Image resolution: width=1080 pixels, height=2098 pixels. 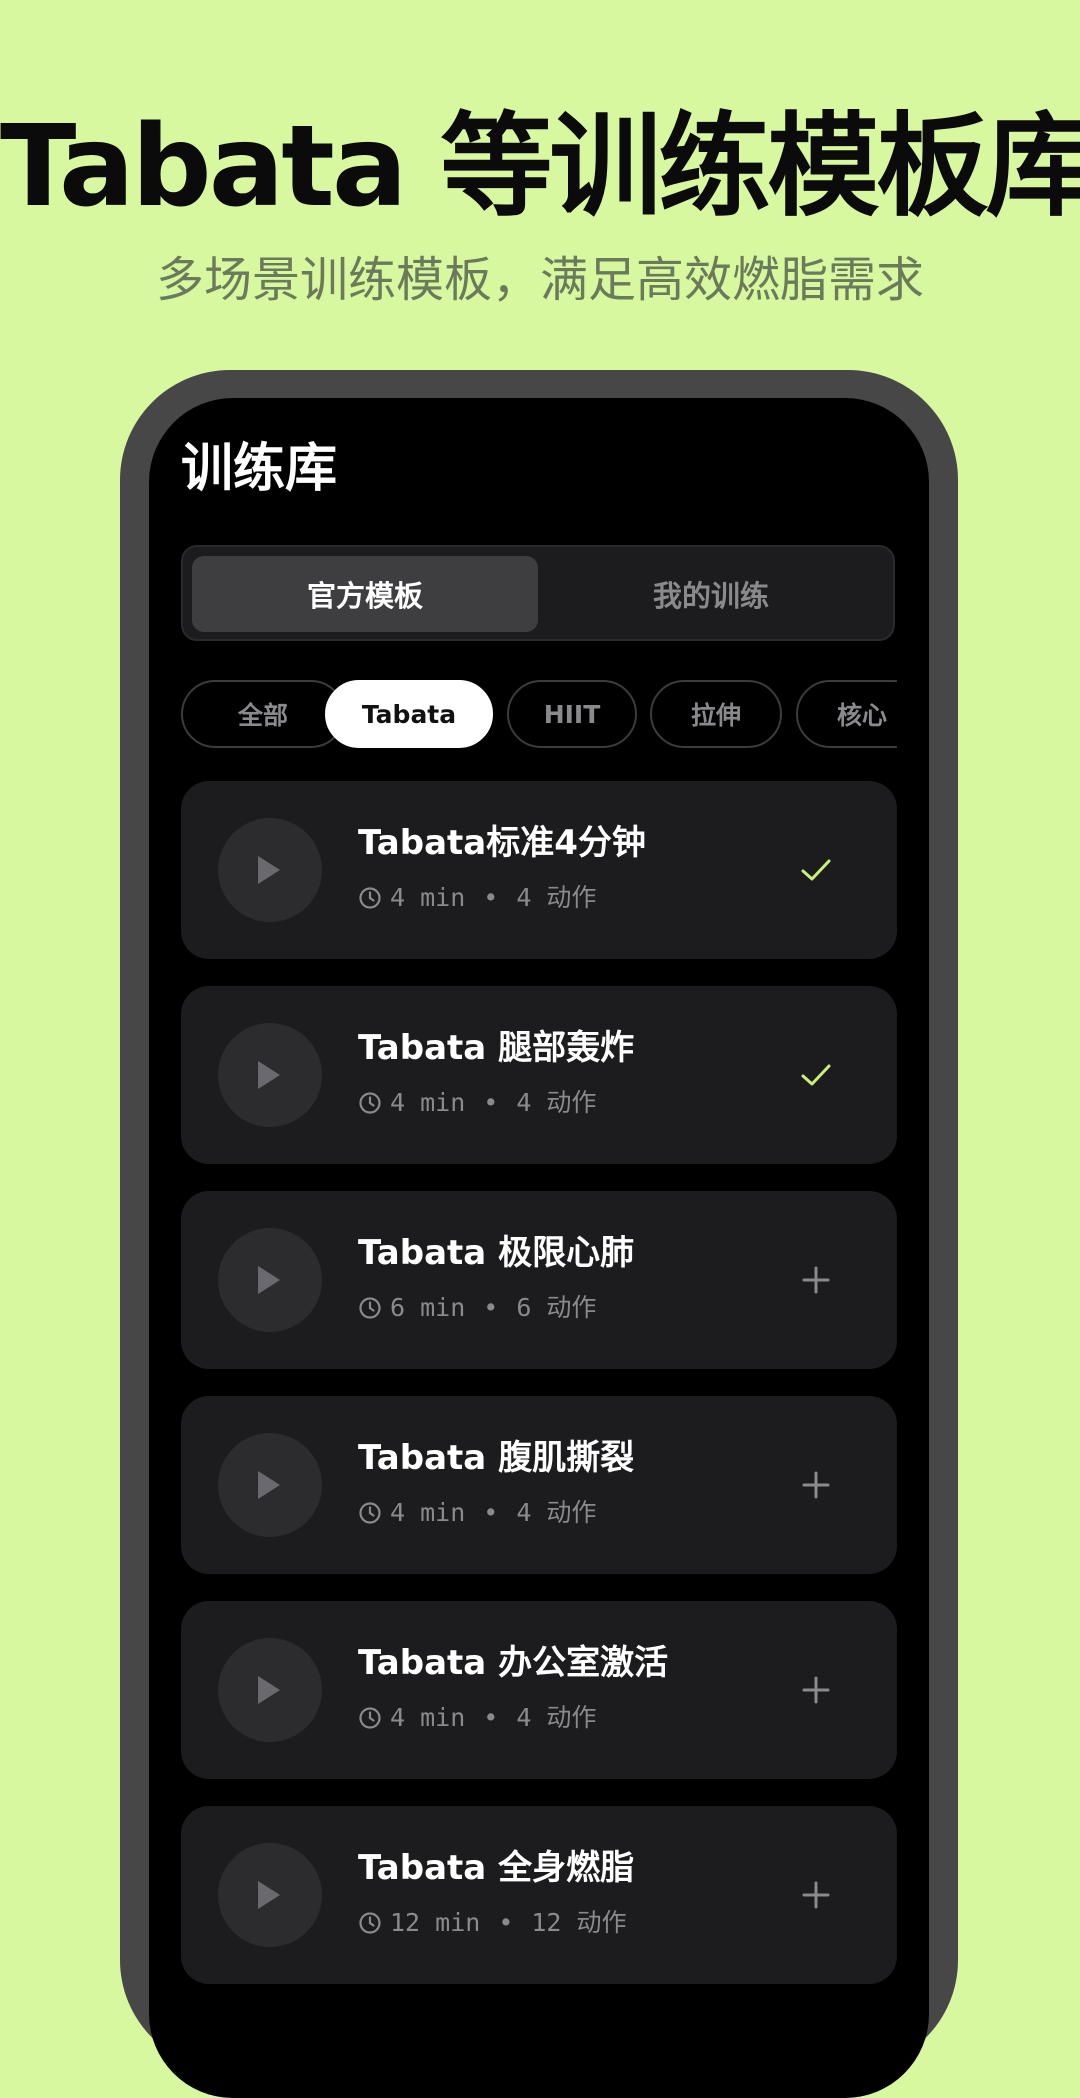 What do you see at coordinates (539, 1485) in the screenshot?
I see `workout-card: Tabata 腹肌撕裂 4 min • 4 动作` at bounding box center [539, 1485].